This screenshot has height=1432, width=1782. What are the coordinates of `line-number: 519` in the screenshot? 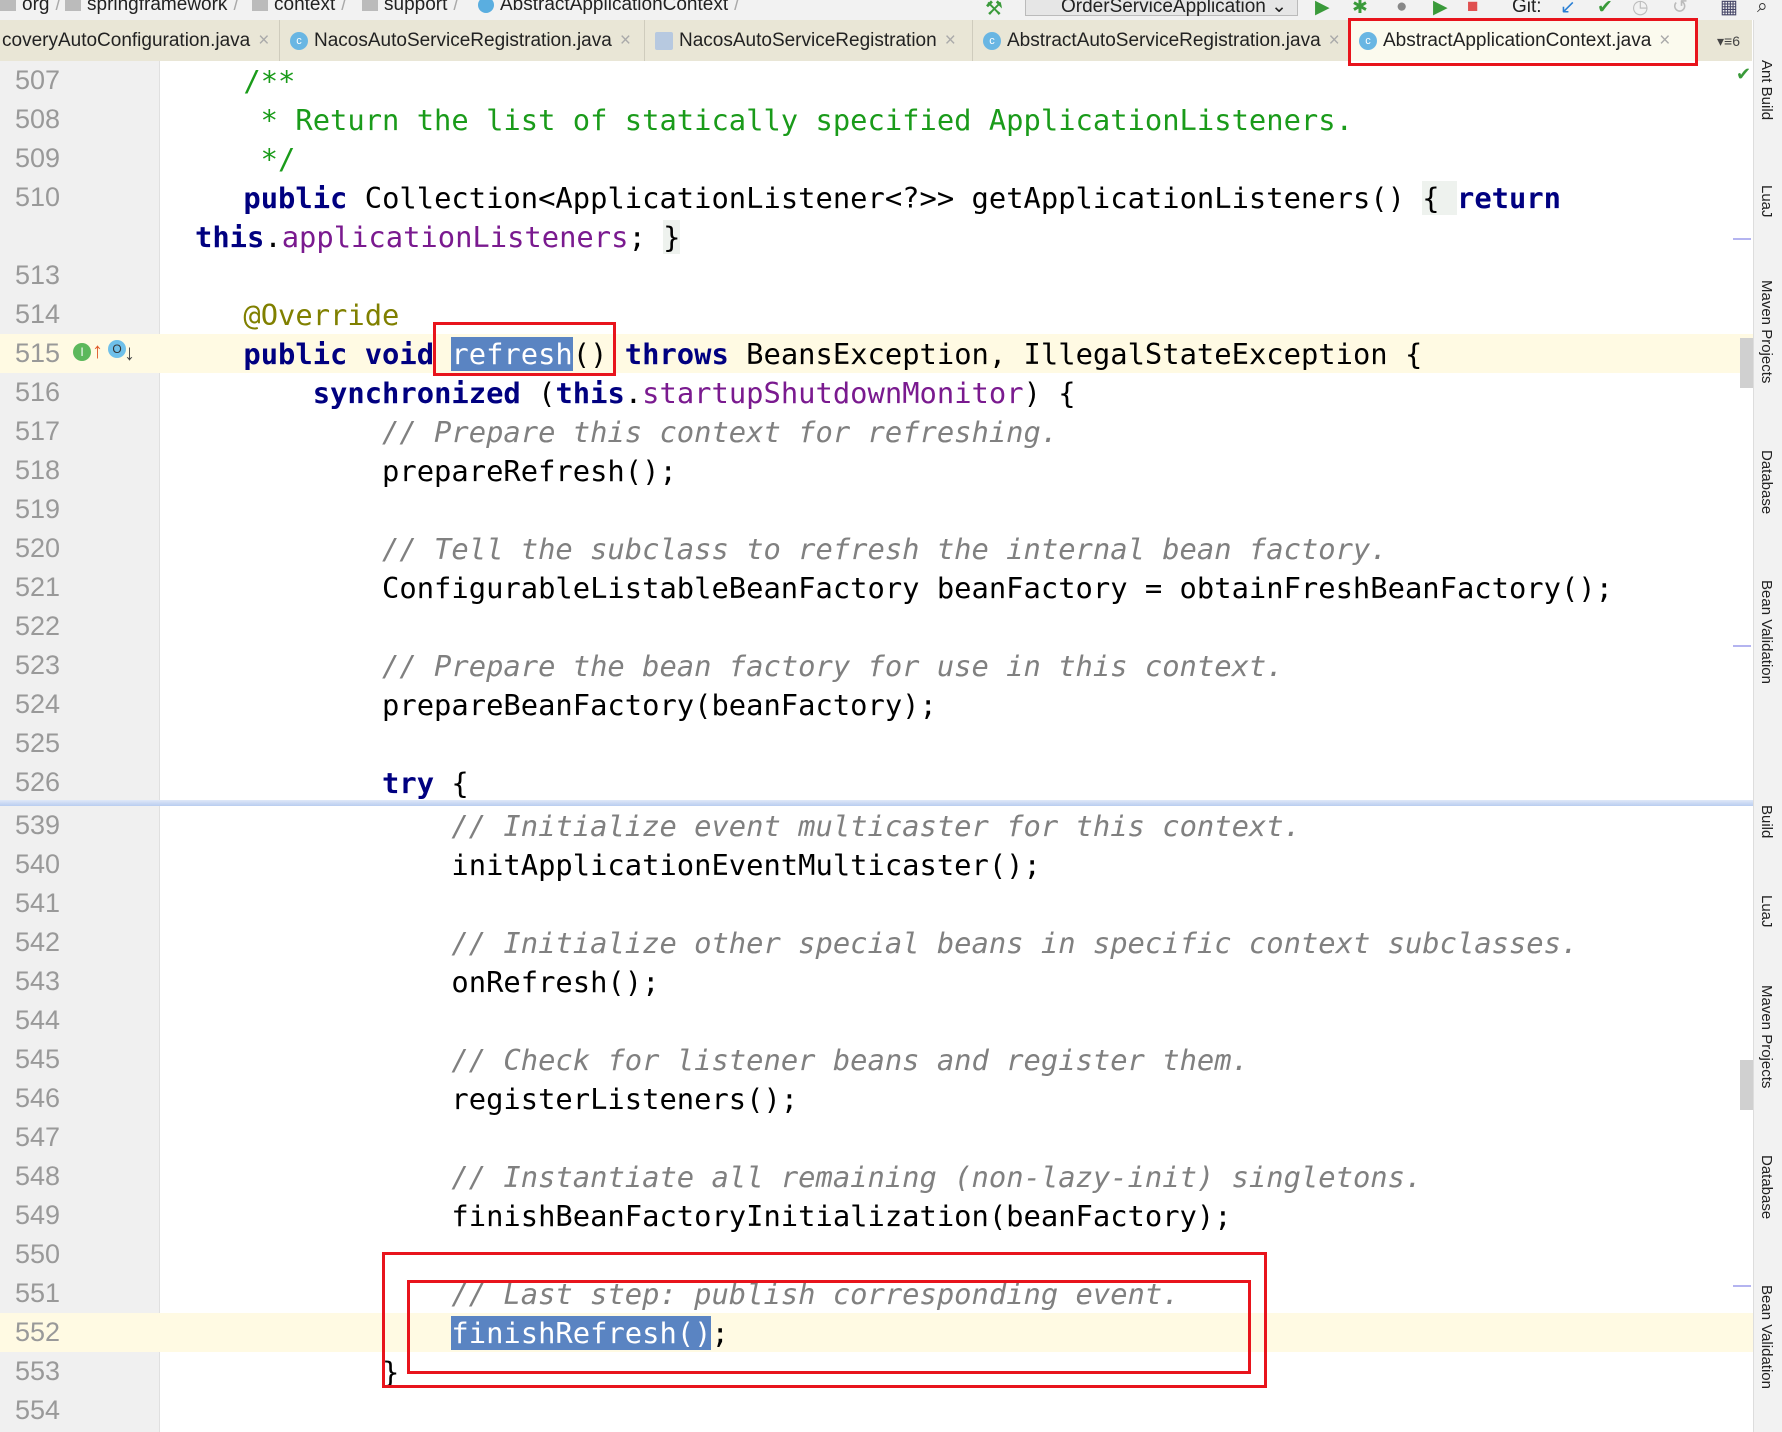 It's located at (37, 509).